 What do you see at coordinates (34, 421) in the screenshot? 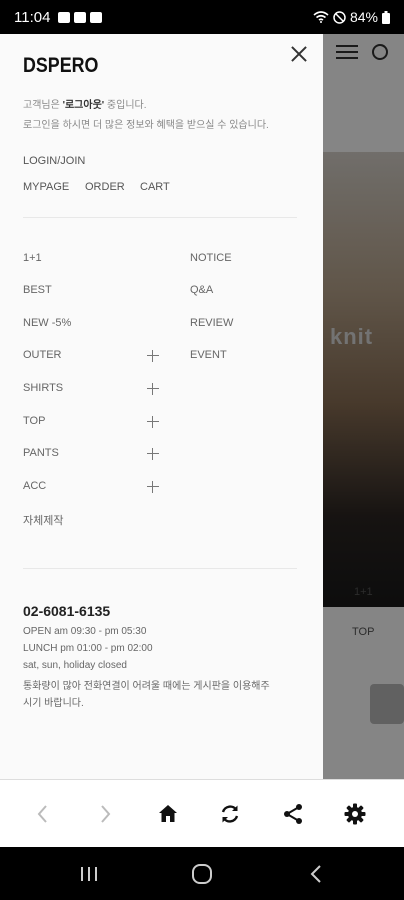
I see `menu-item-top: TOP` at bounding box center [34, 421].